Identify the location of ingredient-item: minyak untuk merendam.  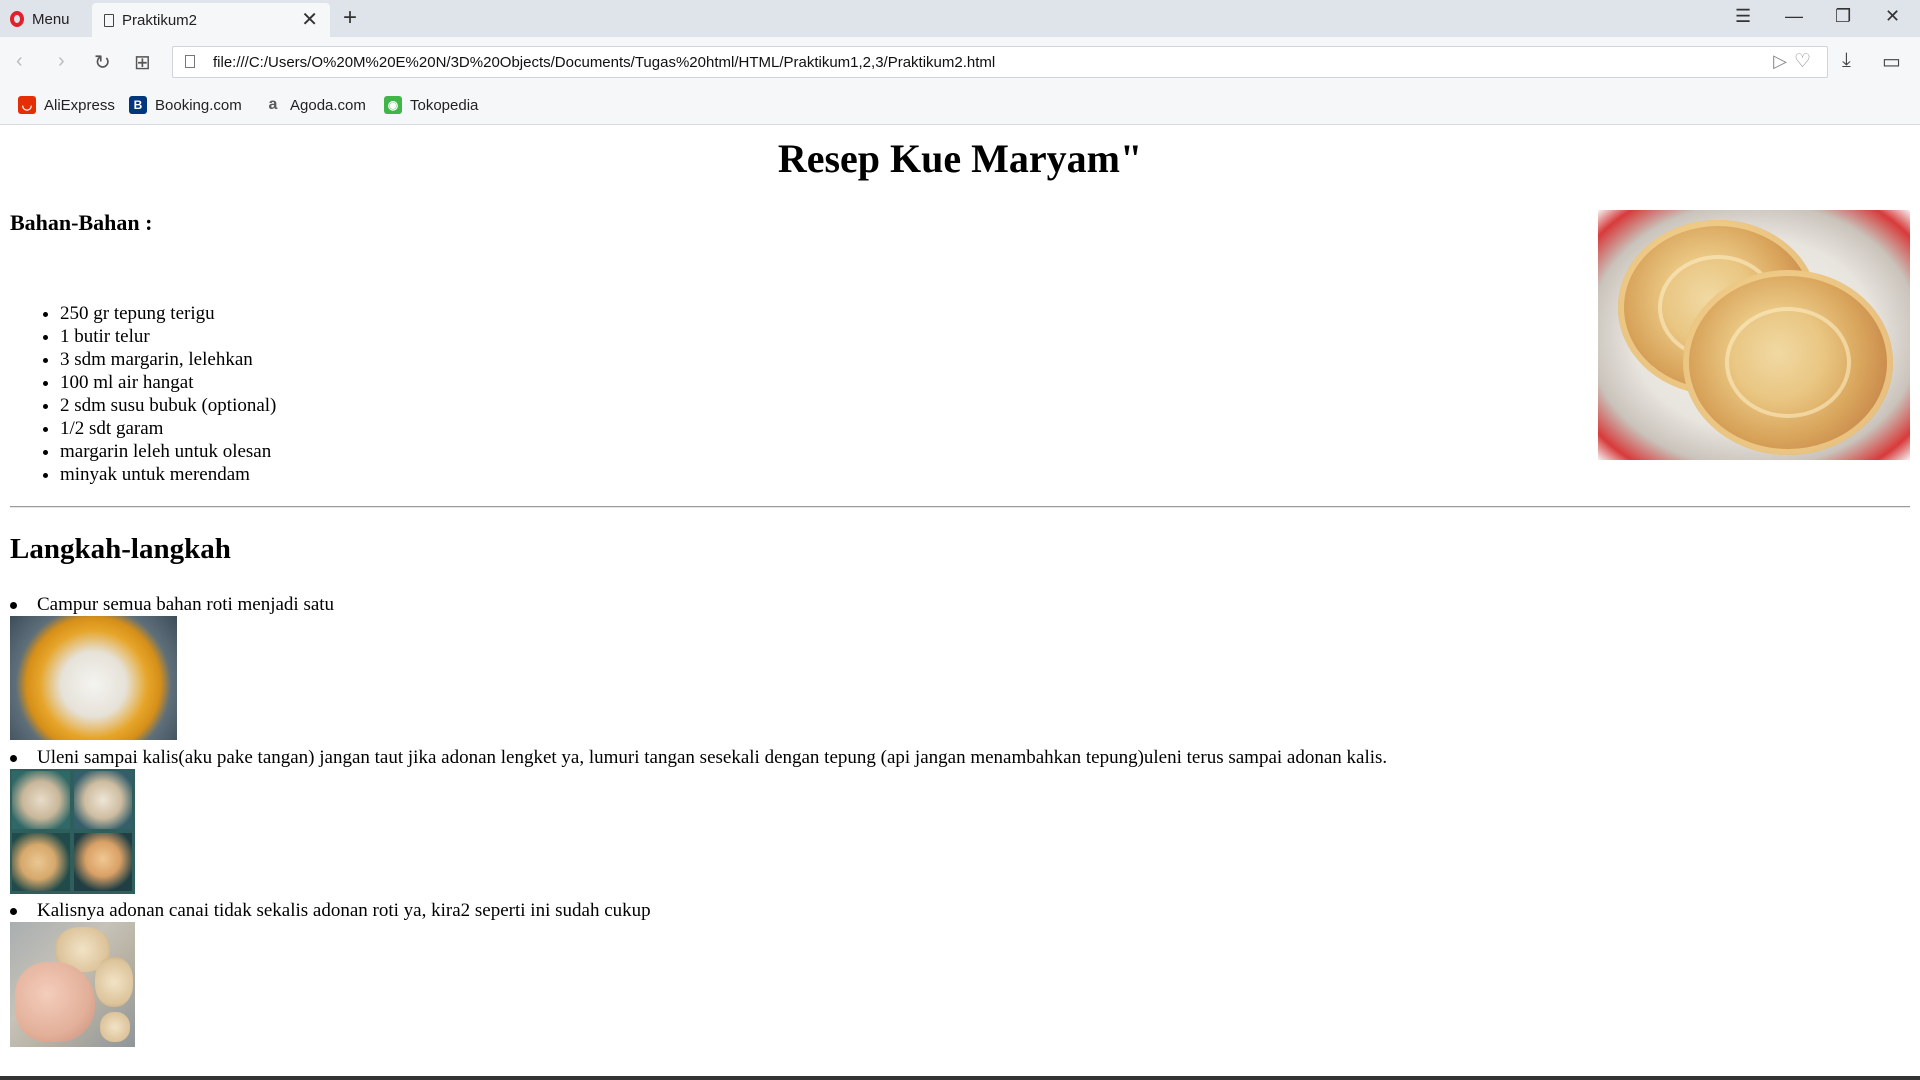
(168, 474).